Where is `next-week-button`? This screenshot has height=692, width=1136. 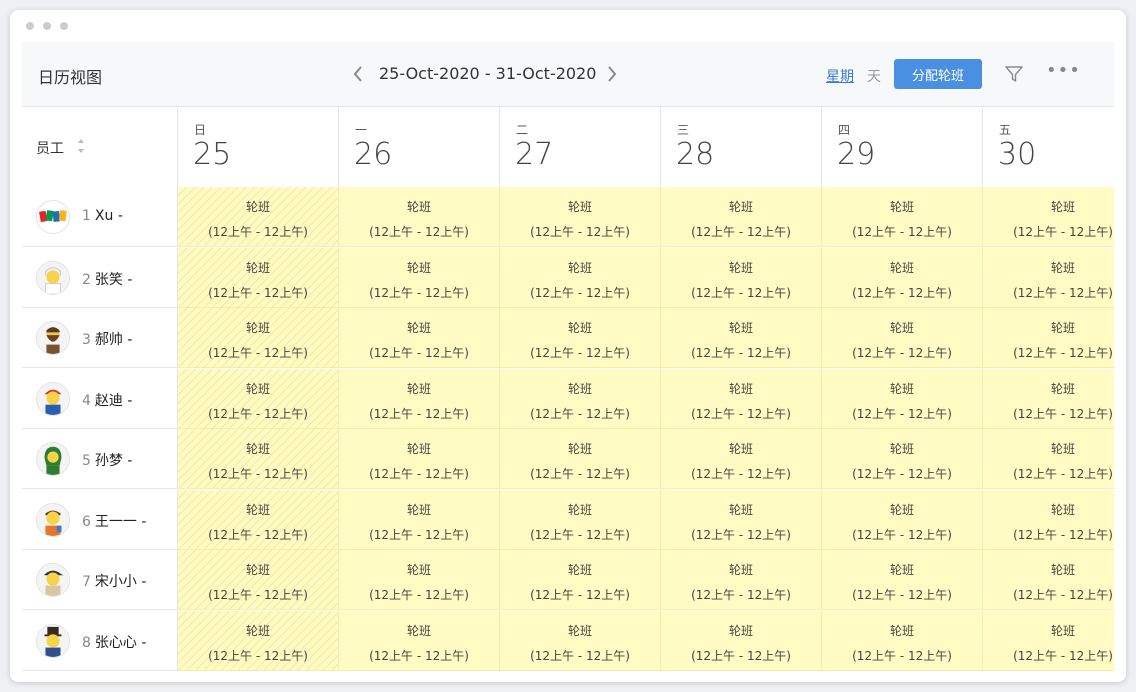
next-week-button is located at coordinates (612, 74).